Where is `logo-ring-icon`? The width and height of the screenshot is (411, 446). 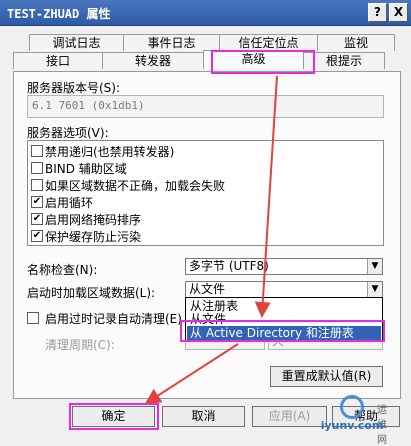 logo-ring-icon is located at coordinates (352, 407).